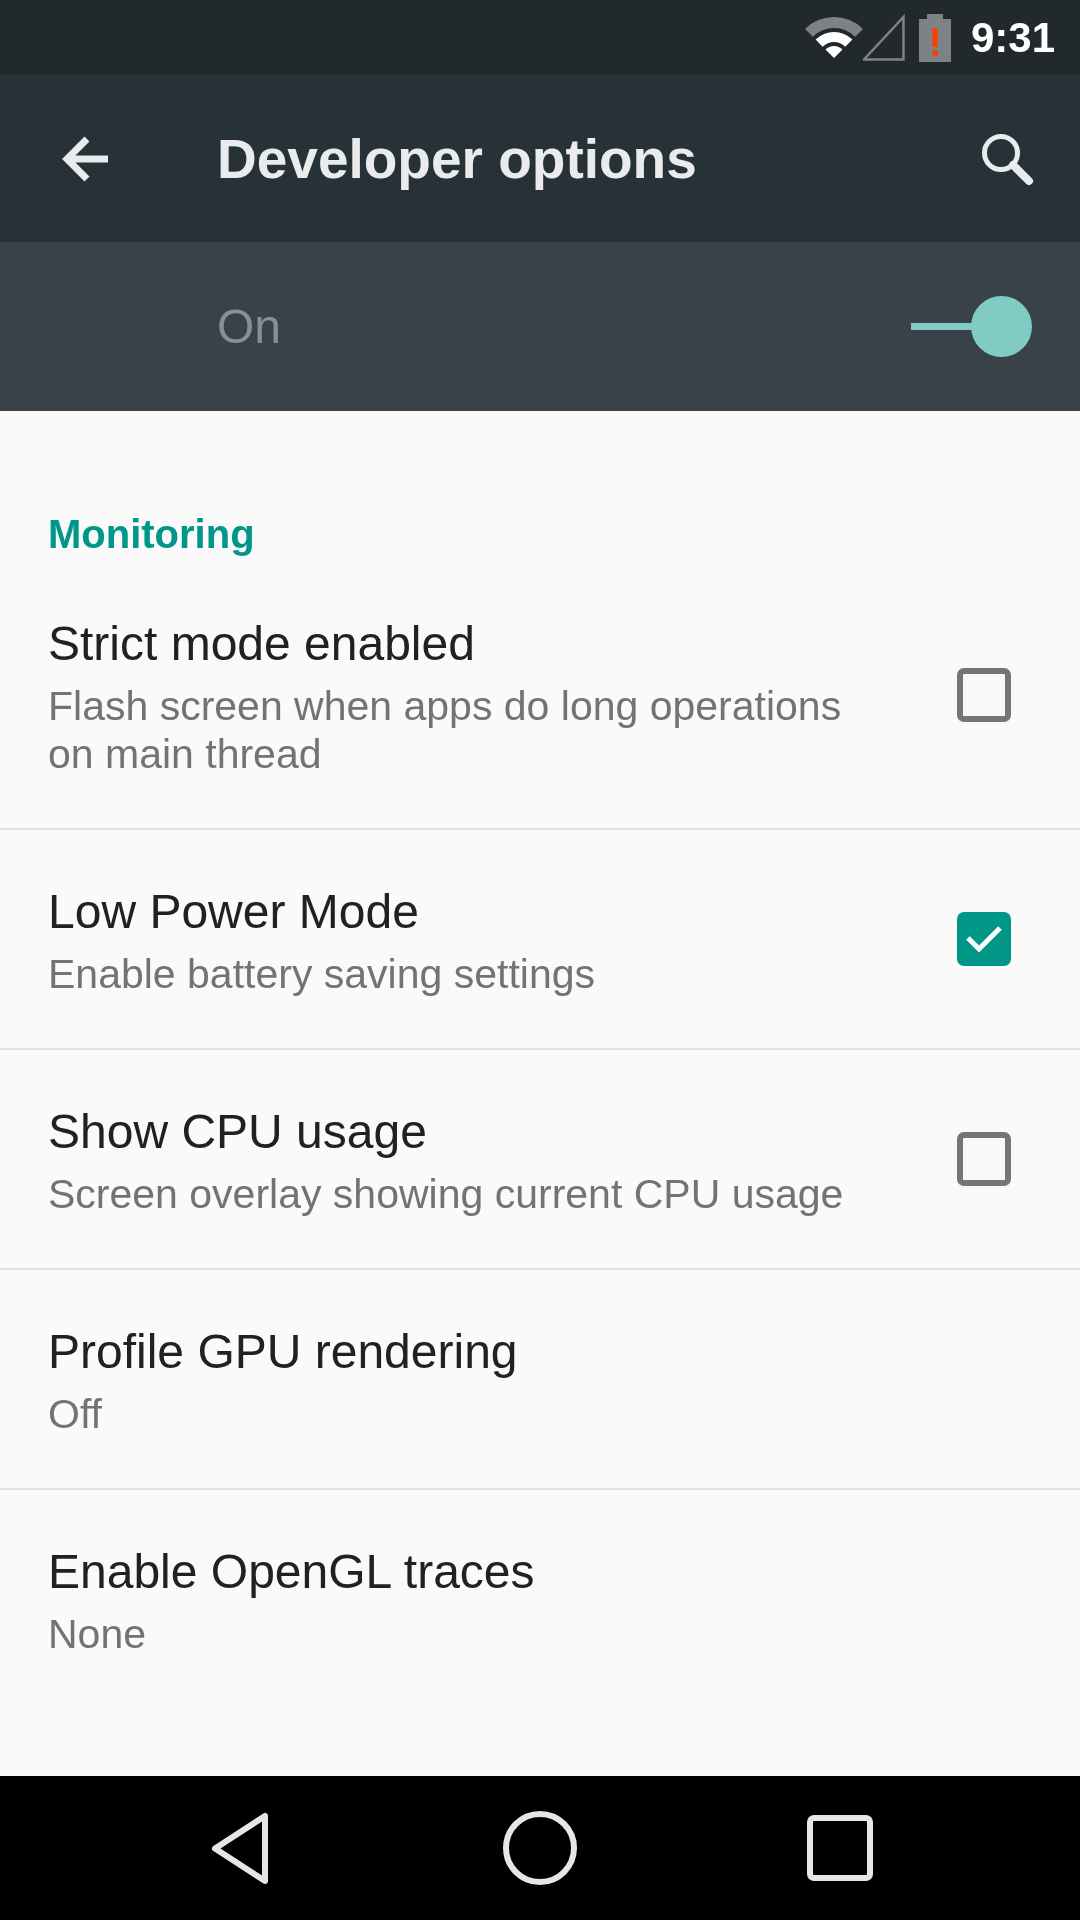 The width and height of the screenshot is (1080, 1920). I want to click on setting-title: Low Power Mode, so click(233, 912).